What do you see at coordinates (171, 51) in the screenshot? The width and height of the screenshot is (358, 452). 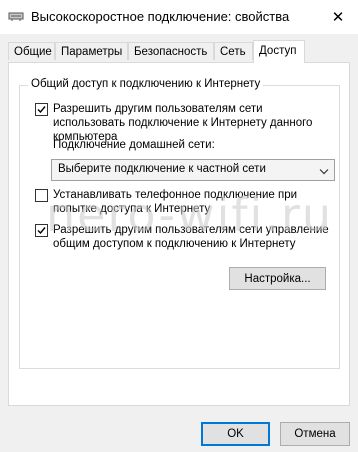 I see `tab-security: Безопасность` at bounding box center [171, 51].